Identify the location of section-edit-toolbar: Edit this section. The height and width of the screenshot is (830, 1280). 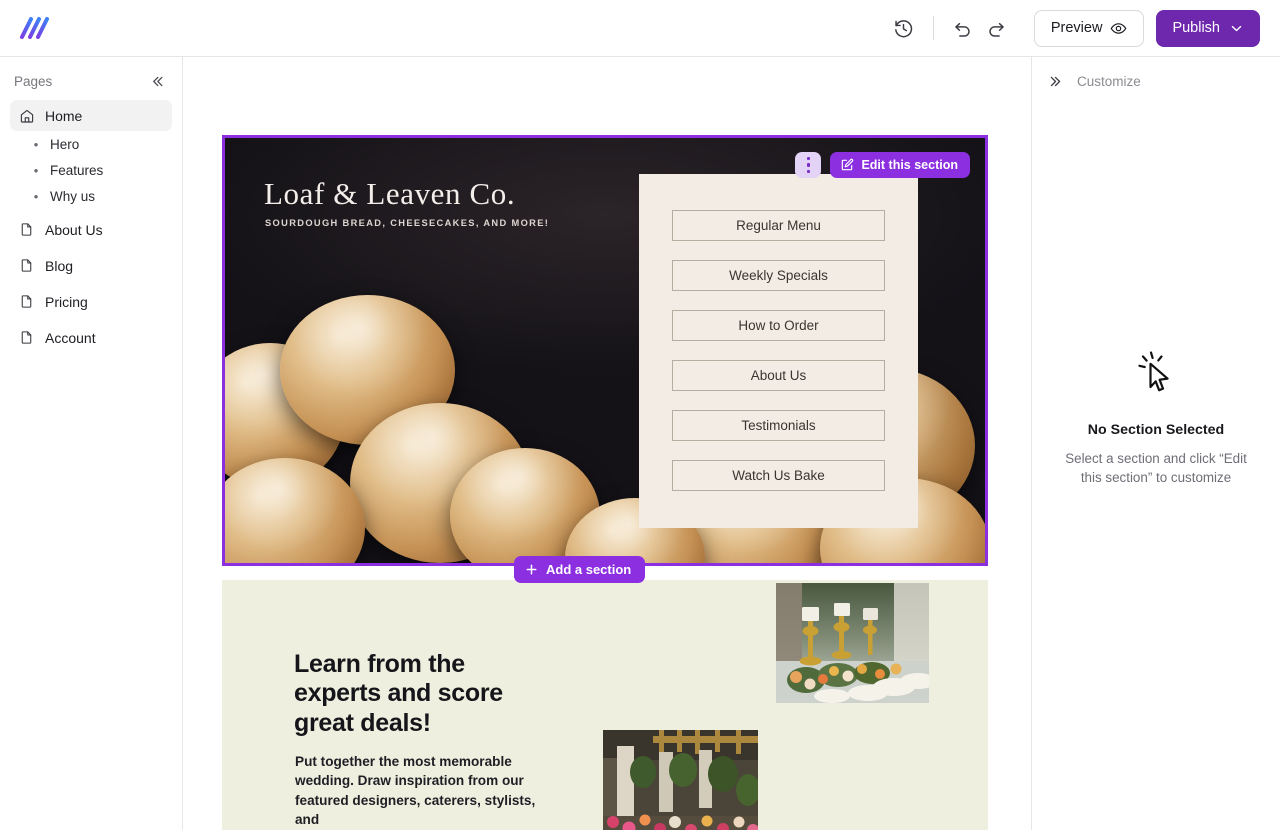
(882, 165).